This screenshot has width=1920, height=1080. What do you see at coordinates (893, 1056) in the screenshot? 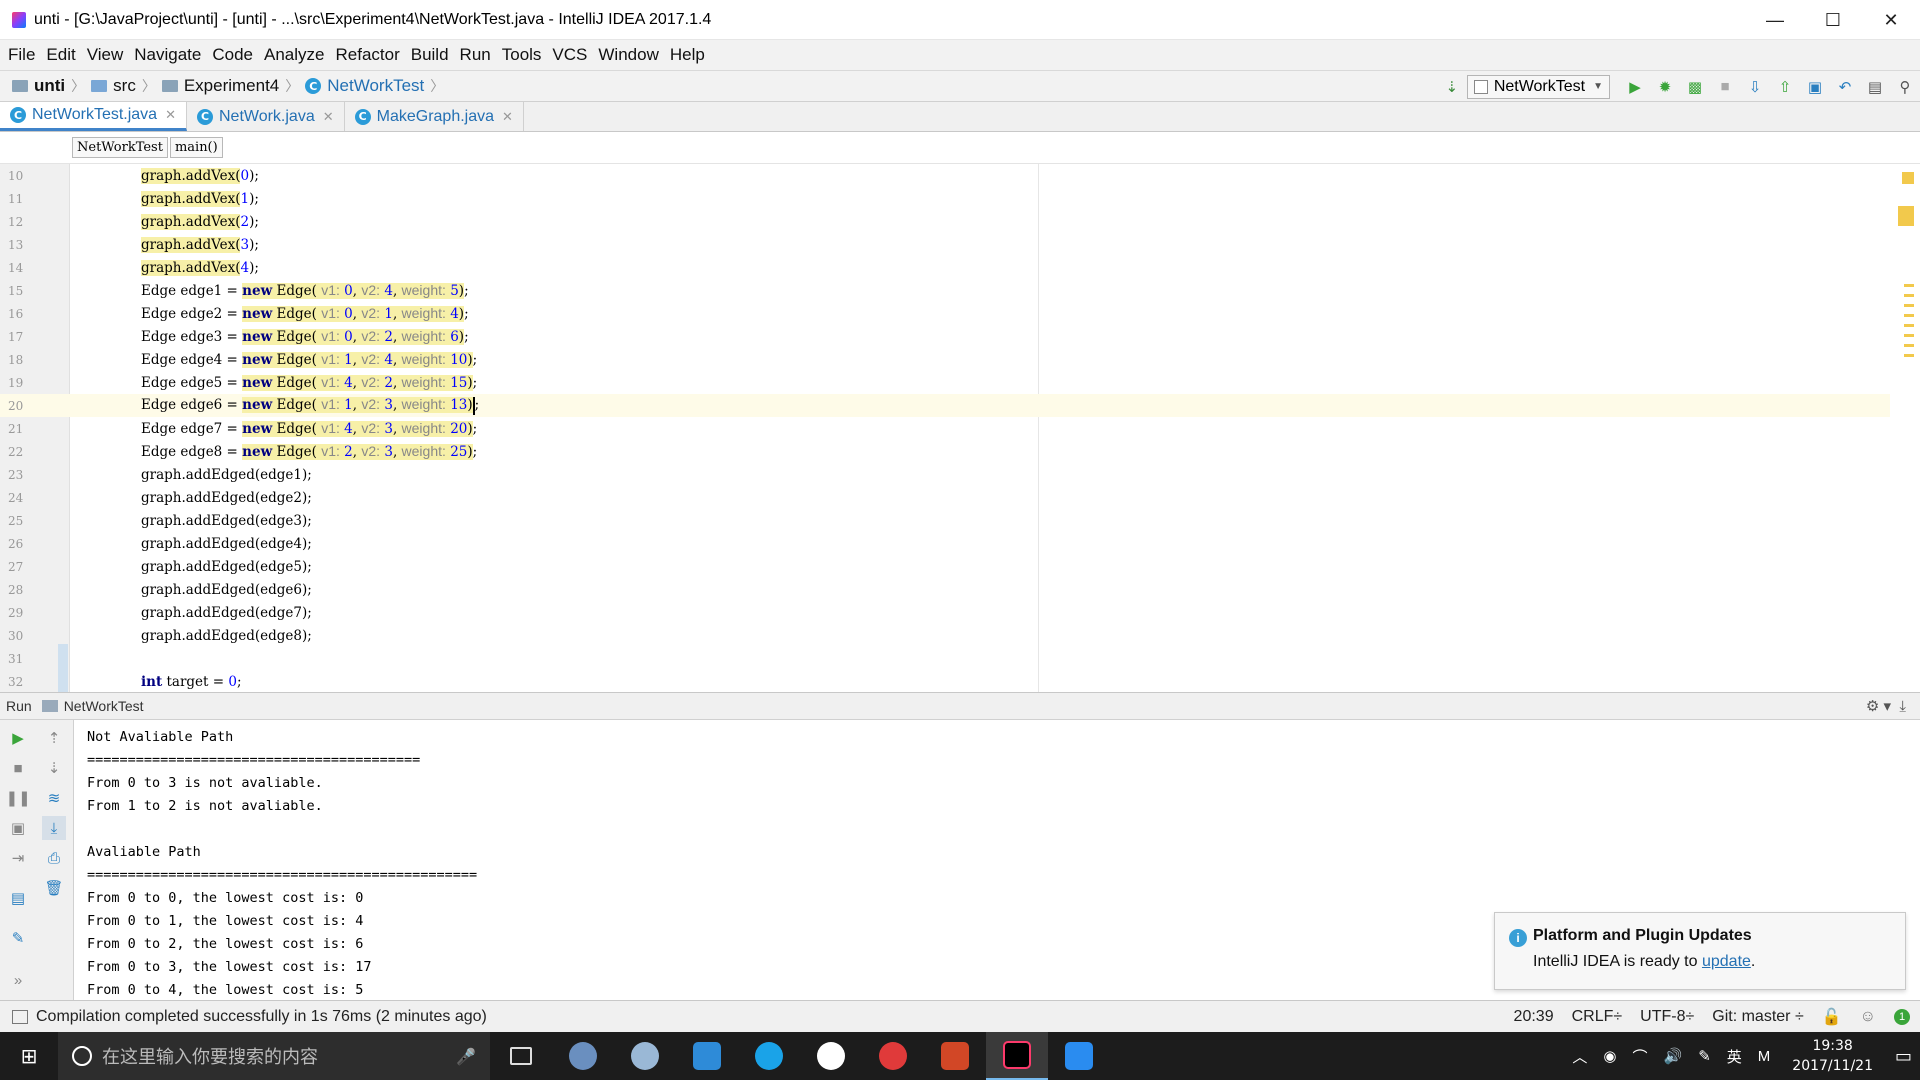
I see `music-app-icon` at bounding box center [893, 1056].